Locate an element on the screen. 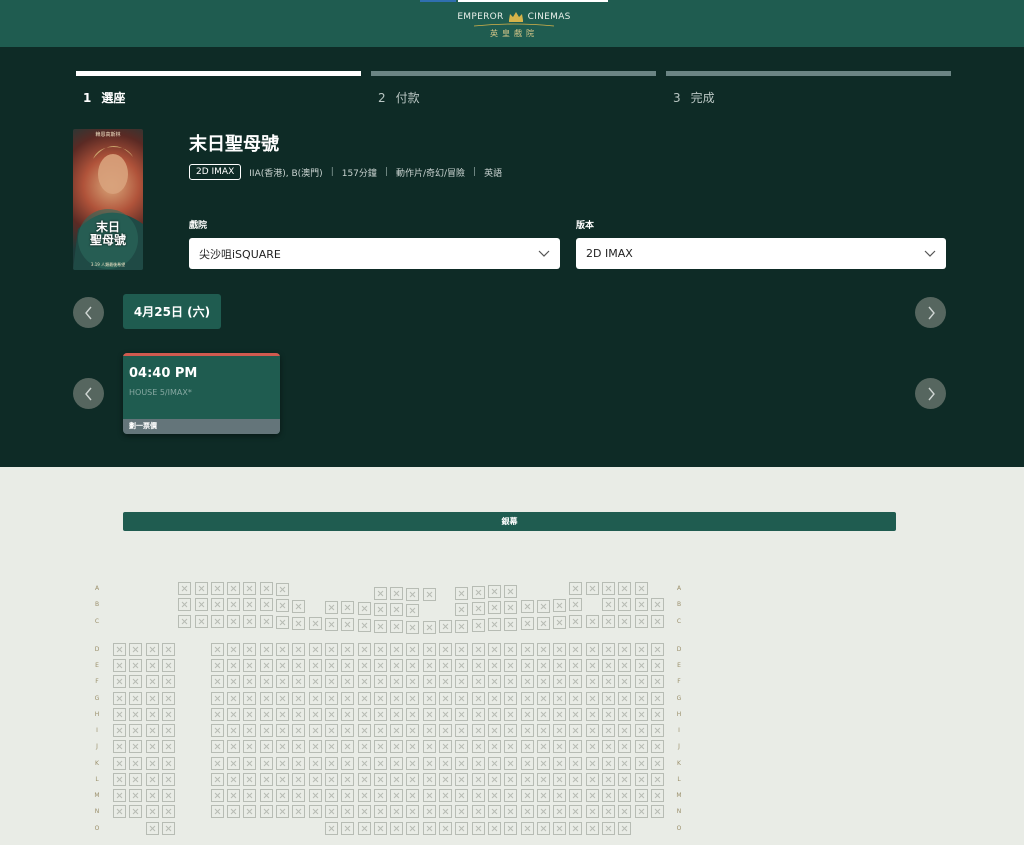 The height and width of the screenshot is (845, 1024). seat-row-label: D is located at coordinates (97, 649).